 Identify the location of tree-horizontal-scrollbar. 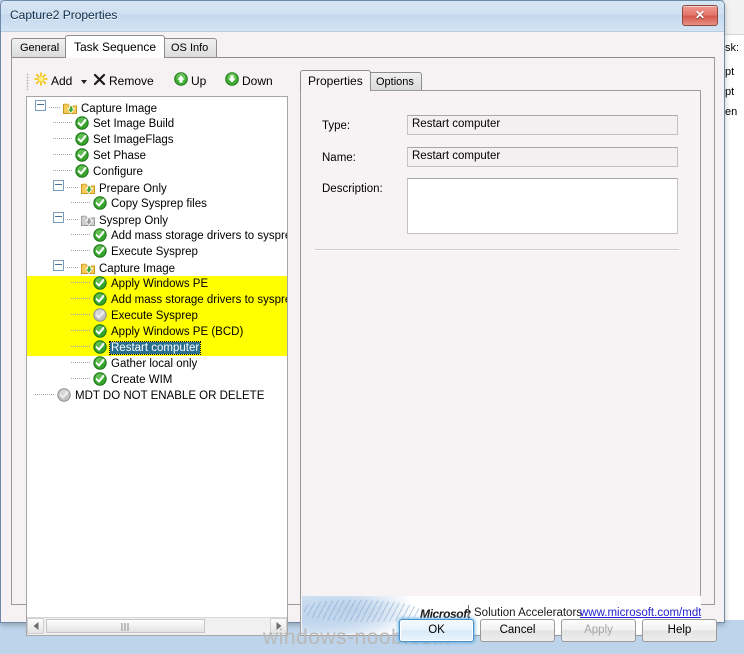
(157, 626).